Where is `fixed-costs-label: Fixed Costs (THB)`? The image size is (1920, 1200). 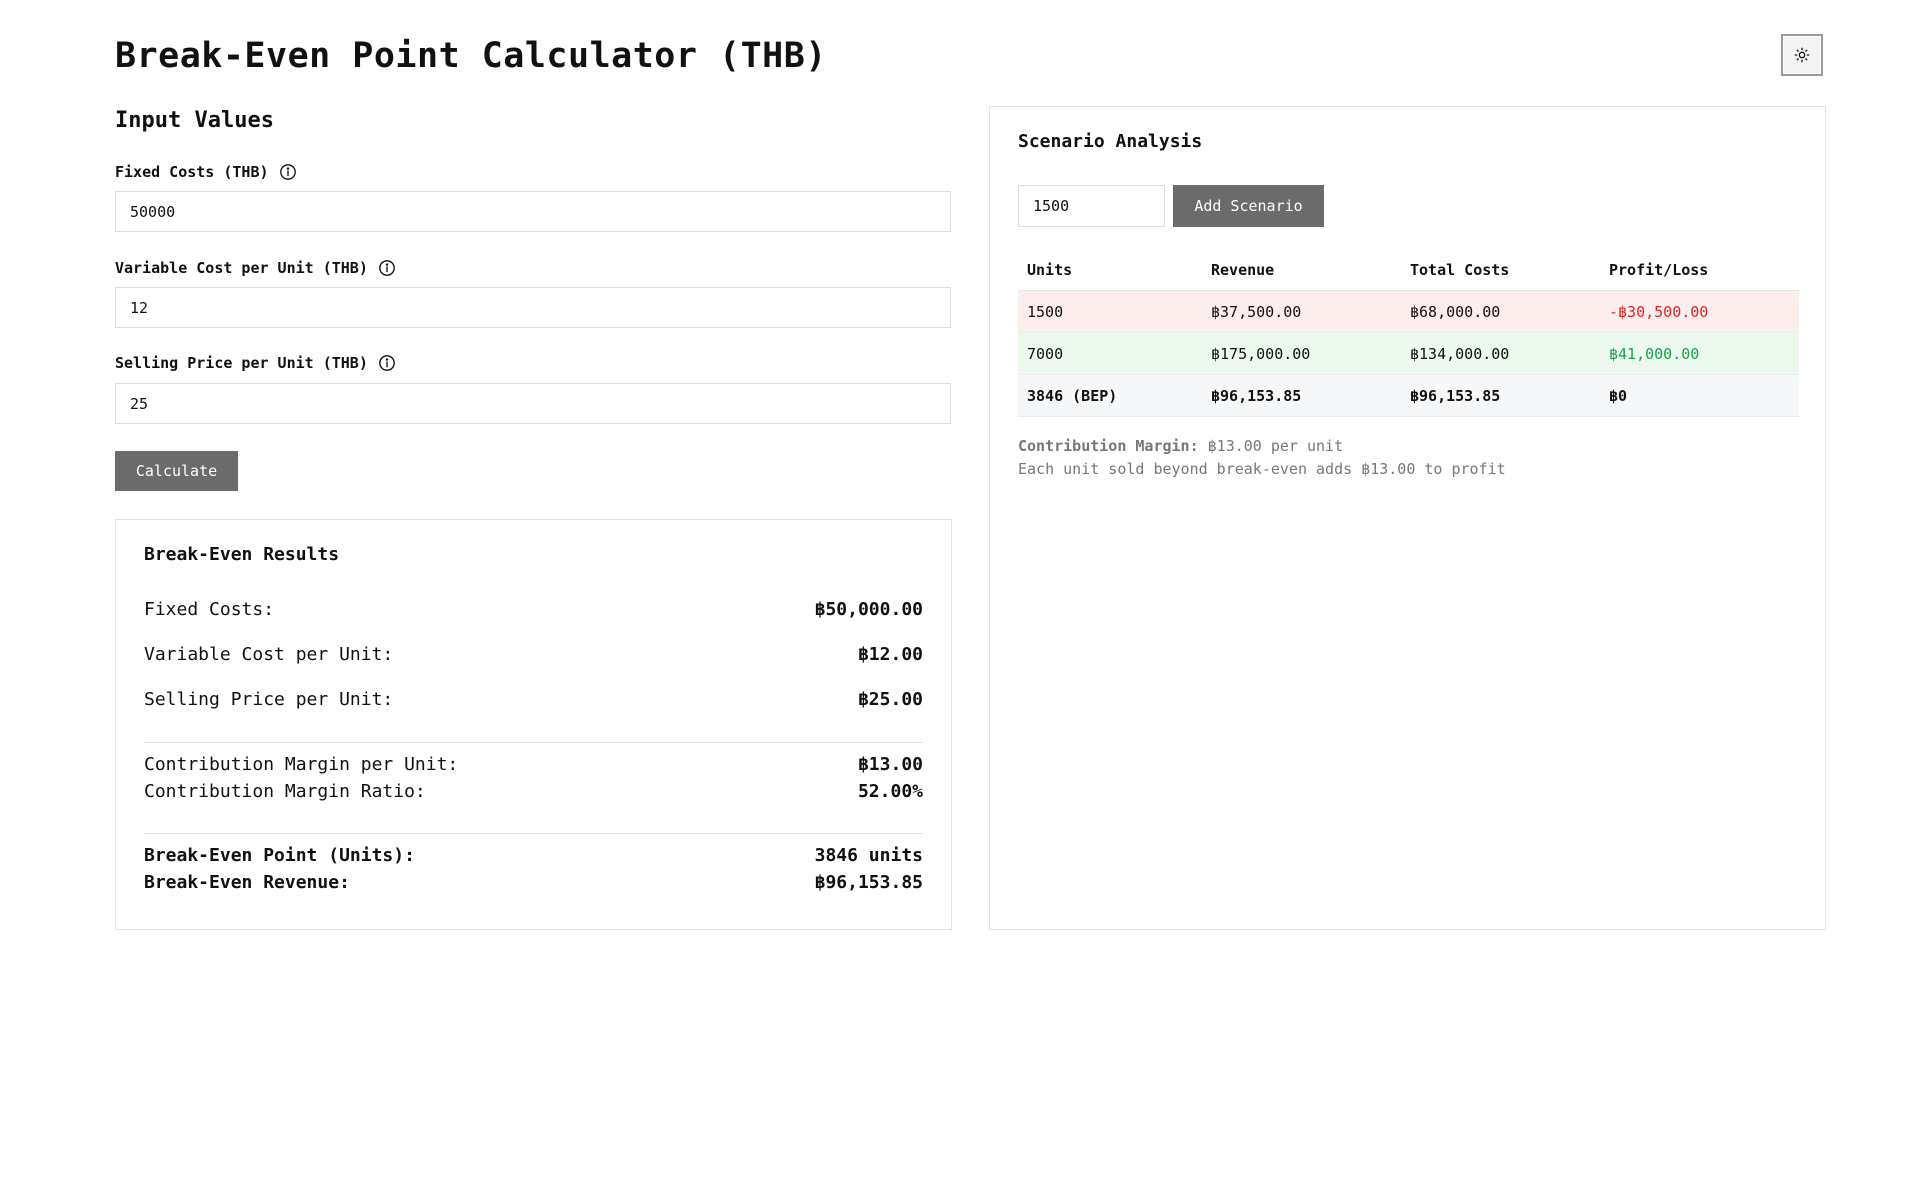 fixed-costs-label: Fixed Costs (THB) is located at coordinates (206, 172).